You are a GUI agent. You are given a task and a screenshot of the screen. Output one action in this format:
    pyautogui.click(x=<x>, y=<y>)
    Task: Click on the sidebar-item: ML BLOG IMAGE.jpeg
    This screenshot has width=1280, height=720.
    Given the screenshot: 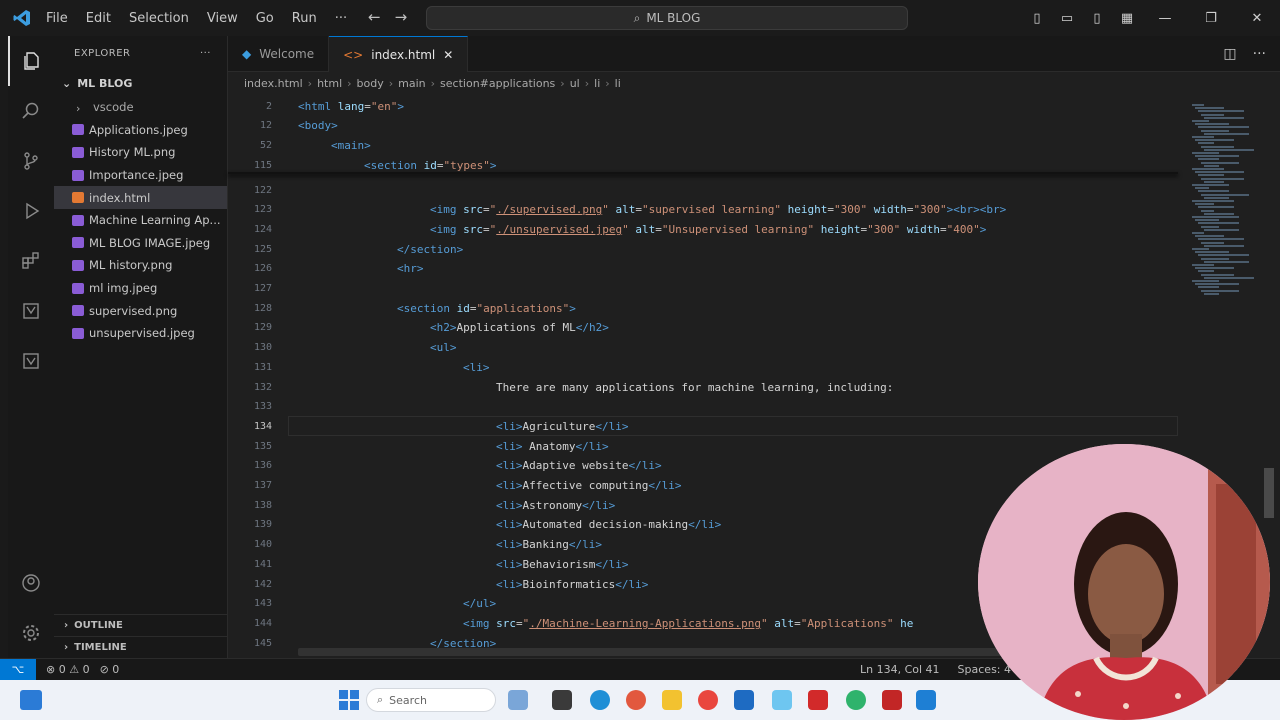 What is the action you would take?
    pyautogui.click(x=140, y=243)
    